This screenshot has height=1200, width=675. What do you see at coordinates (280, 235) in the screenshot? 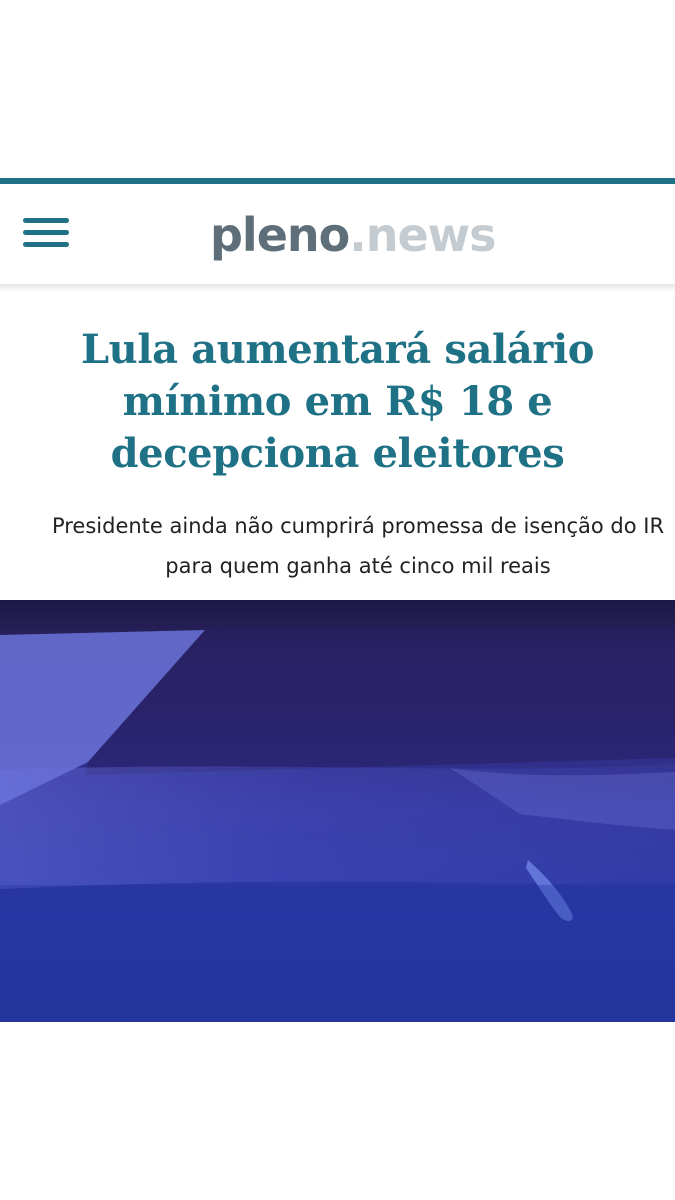
I see `logo-text-primary: pleno` at bounding box center [280, 235].